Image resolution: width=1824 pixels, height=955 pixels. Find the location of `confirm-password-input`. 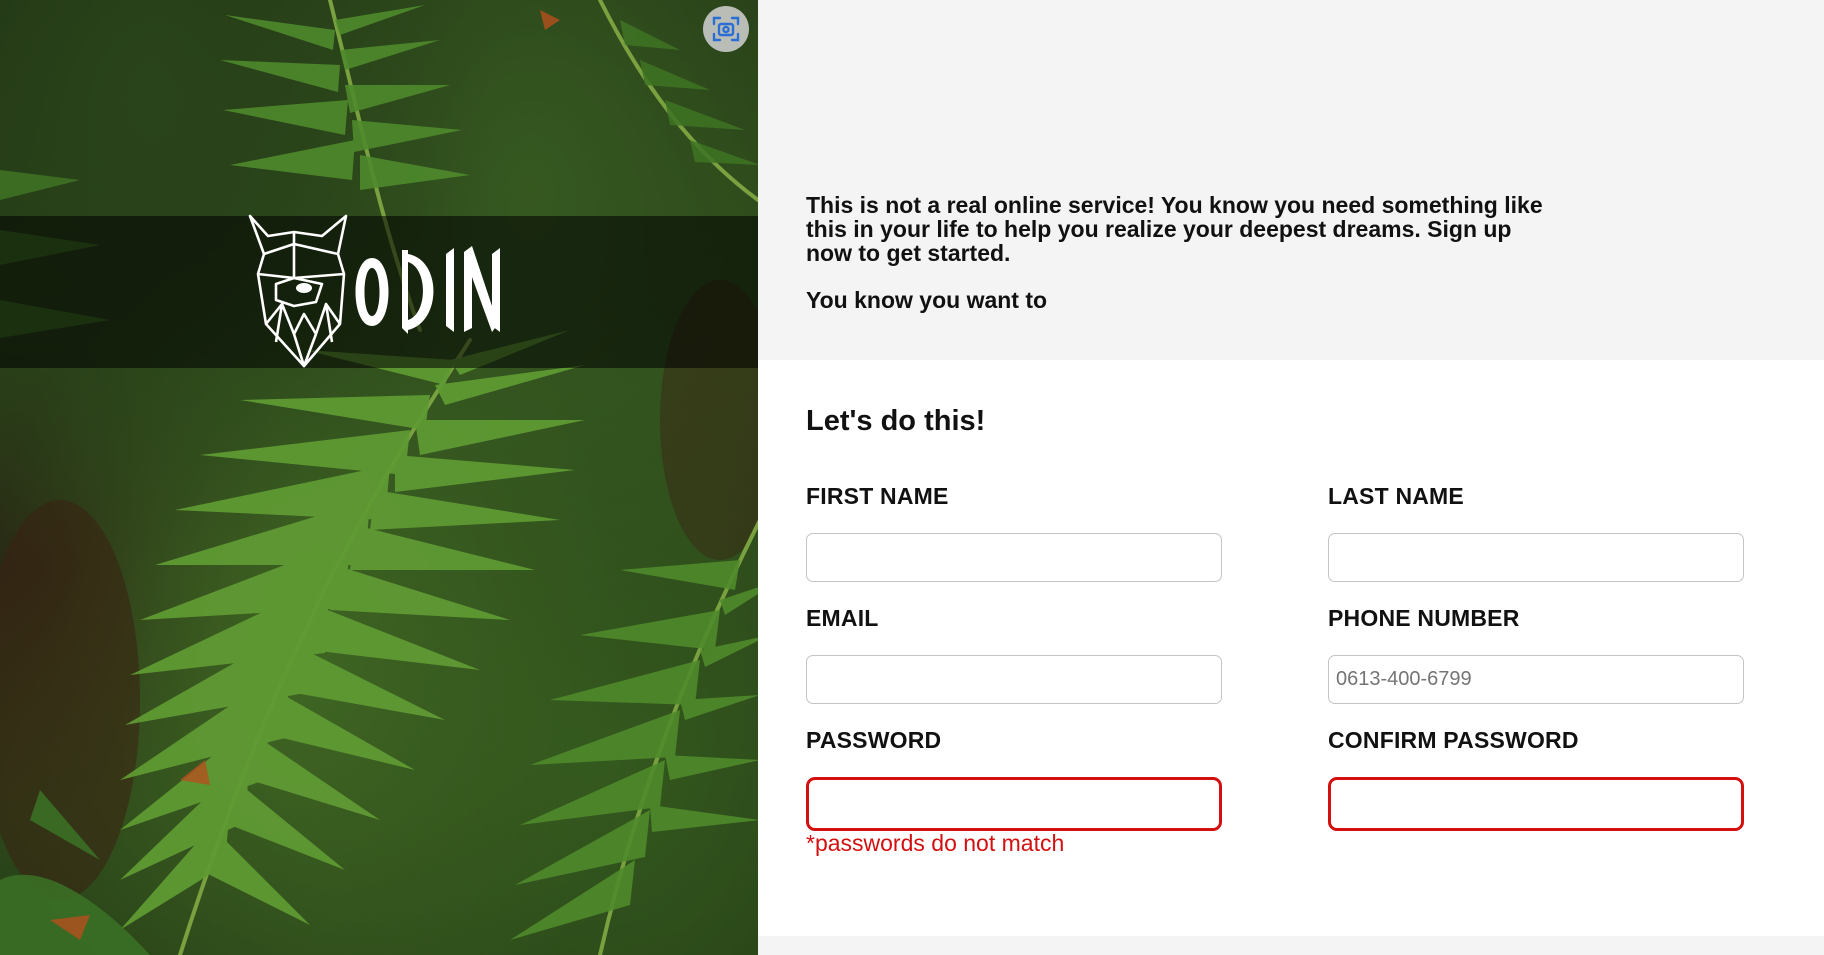

confirm-password-input is located at coordinates (1536, 804).